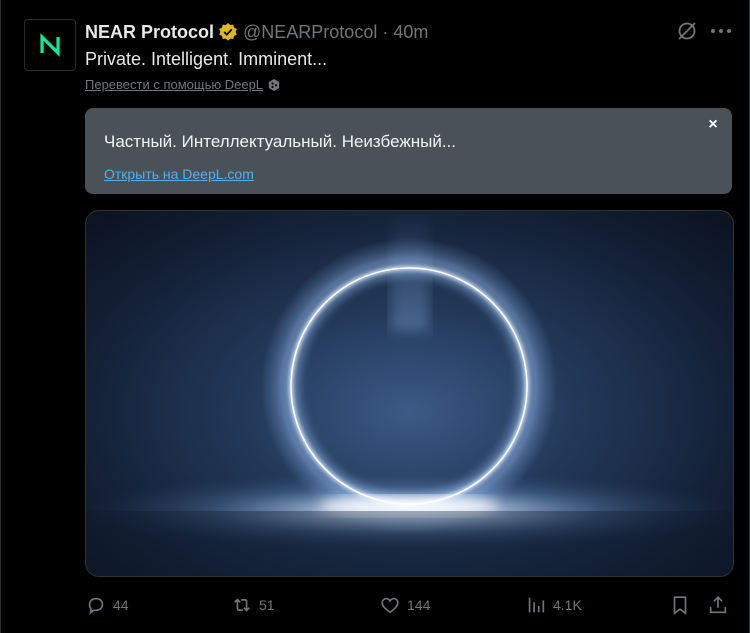 This screenshot has height=633, width=750. I want to click on reply-button: 44, so click(107, 605).